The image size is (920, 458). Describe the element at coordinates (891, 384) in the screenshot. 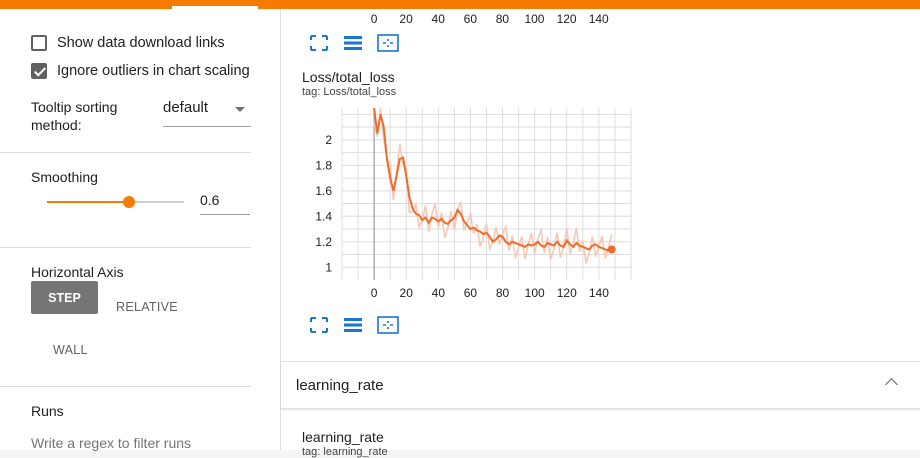

I see `chevron-up-icon` at that location.